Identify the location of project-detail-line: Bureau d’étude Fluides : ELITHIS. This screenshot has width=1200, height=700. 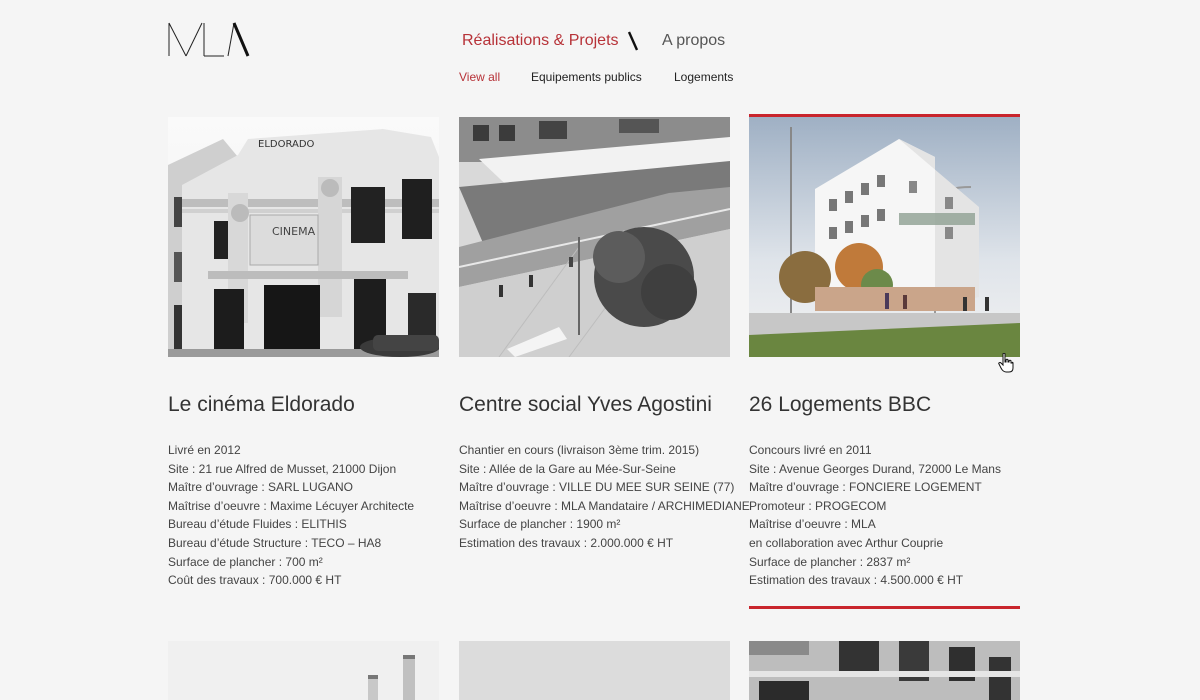
(257, 524).